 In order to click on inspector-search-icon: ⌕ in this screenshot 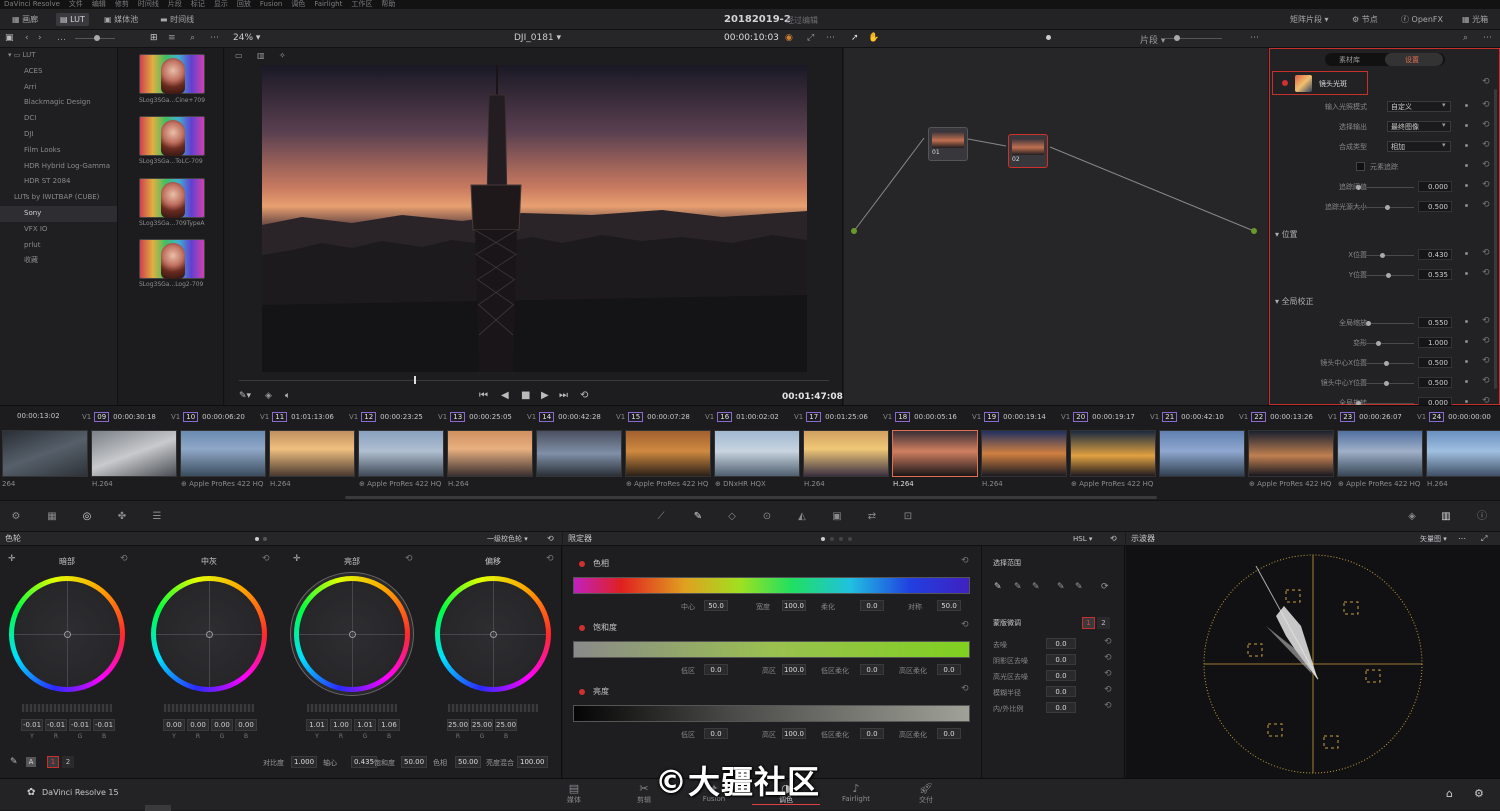, I will do `click(1465, 38)`.